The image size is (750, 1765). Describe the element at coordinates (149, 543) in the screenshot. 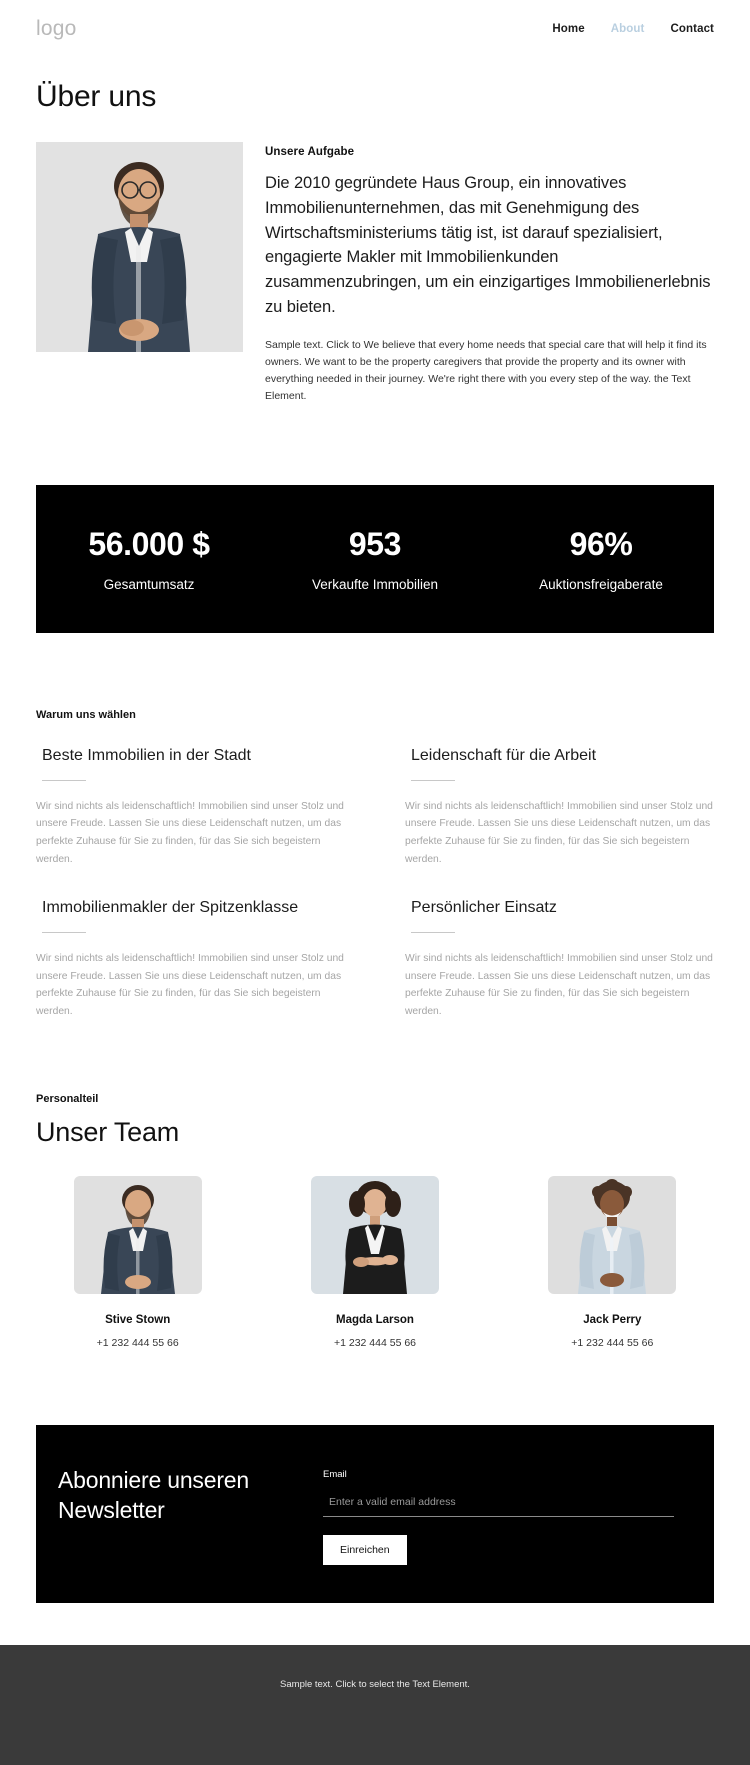

I see `stat-value: 56.000 $` at that location.